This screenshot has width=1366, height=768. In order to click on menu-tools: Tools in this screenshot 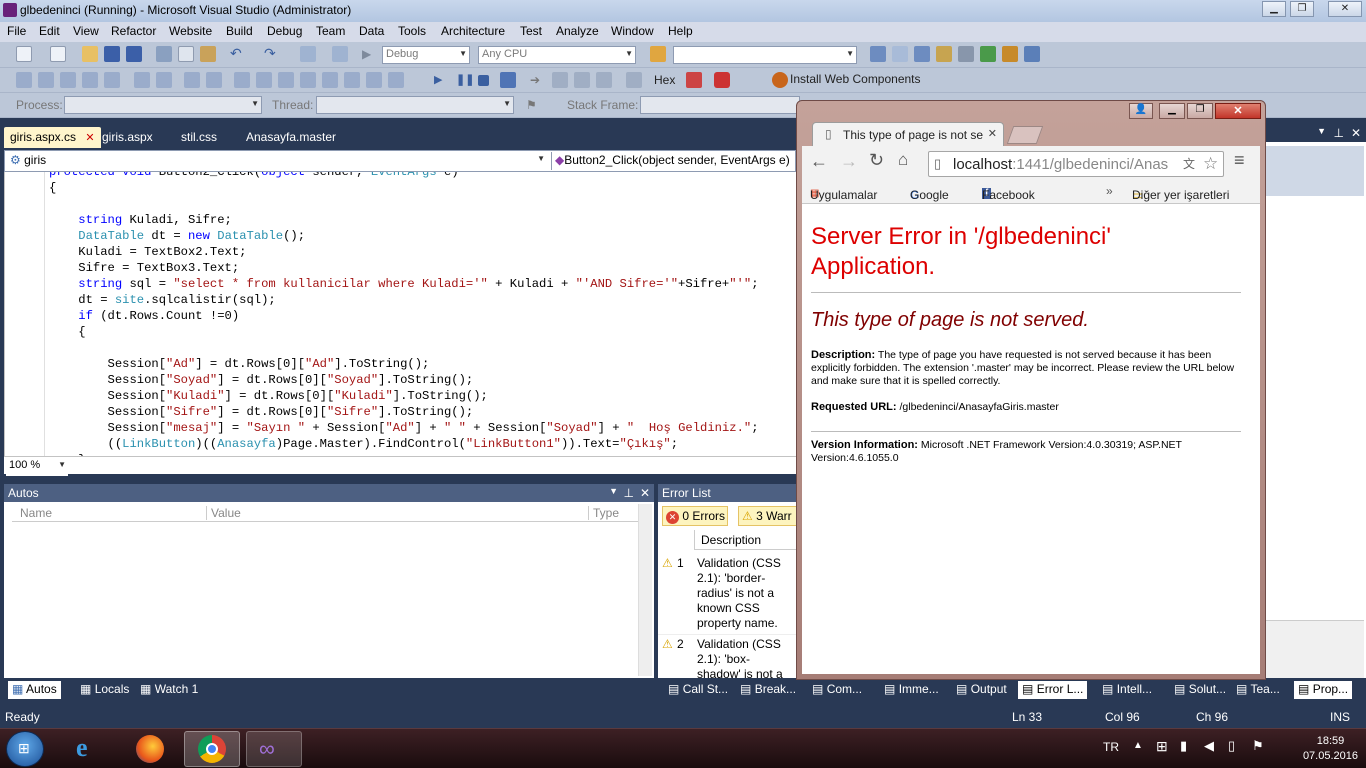, I will do `click(412, 31)`.